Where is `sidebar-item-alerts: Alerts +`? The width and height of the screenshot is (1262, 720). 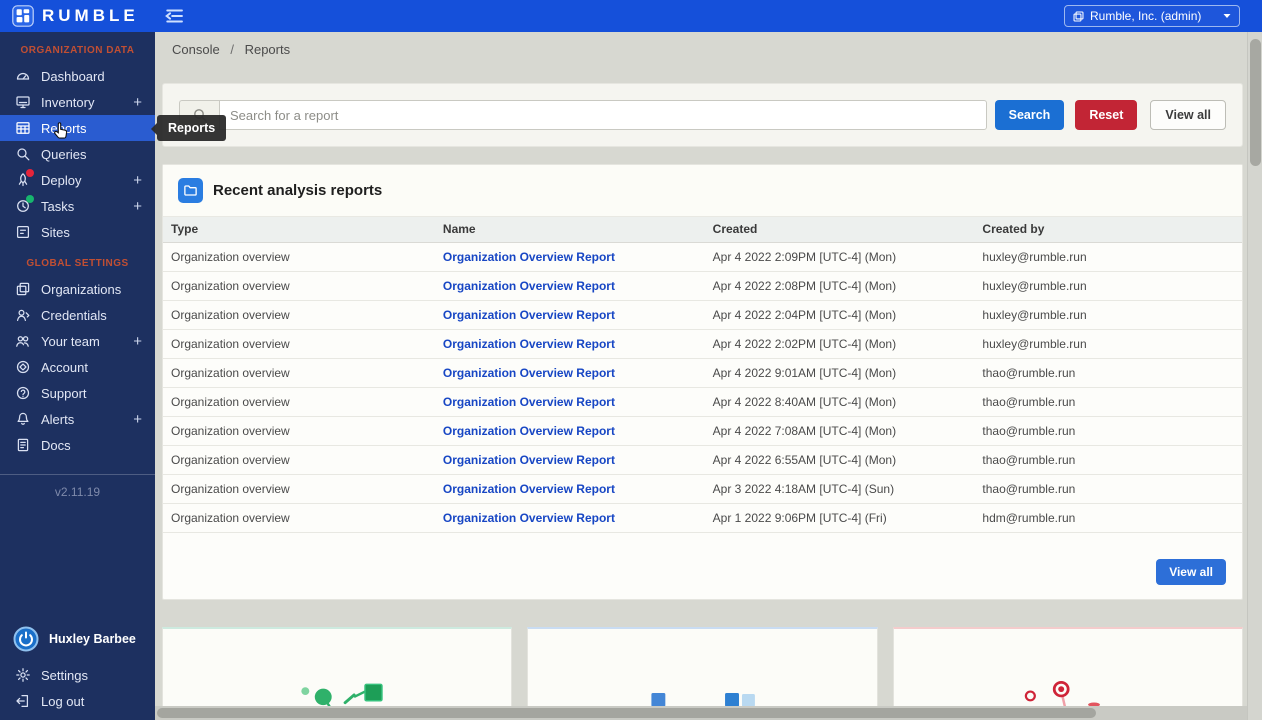
sidebar-item-alerts: Alerts + is located at coordinates (77, 419).